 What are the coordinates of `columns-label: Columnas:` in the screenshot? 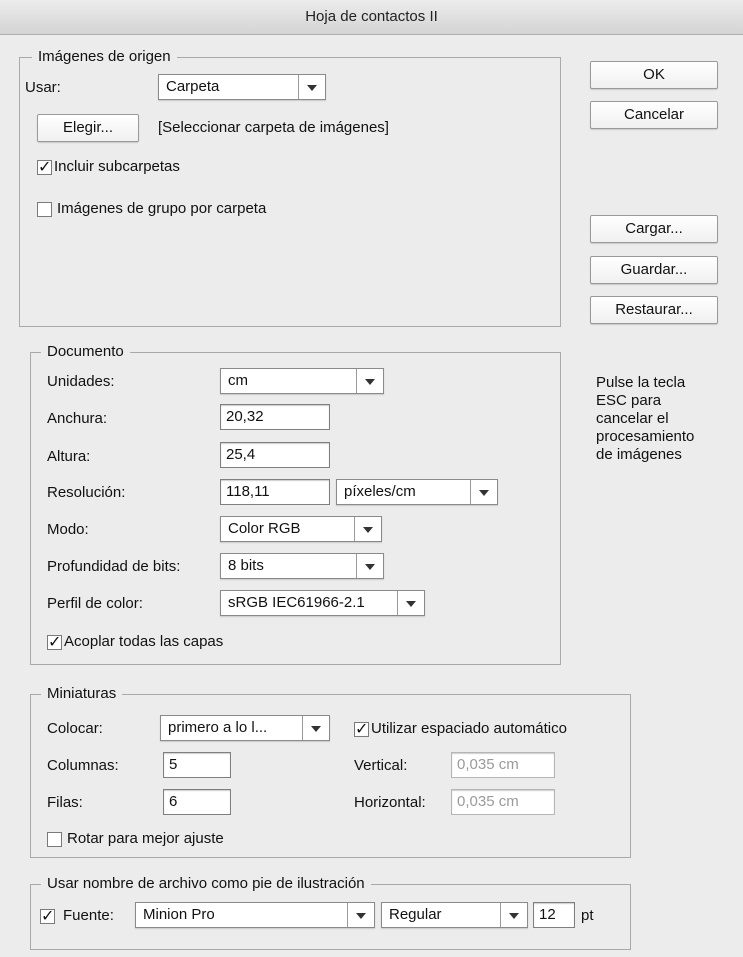 It's located at (83, 765).